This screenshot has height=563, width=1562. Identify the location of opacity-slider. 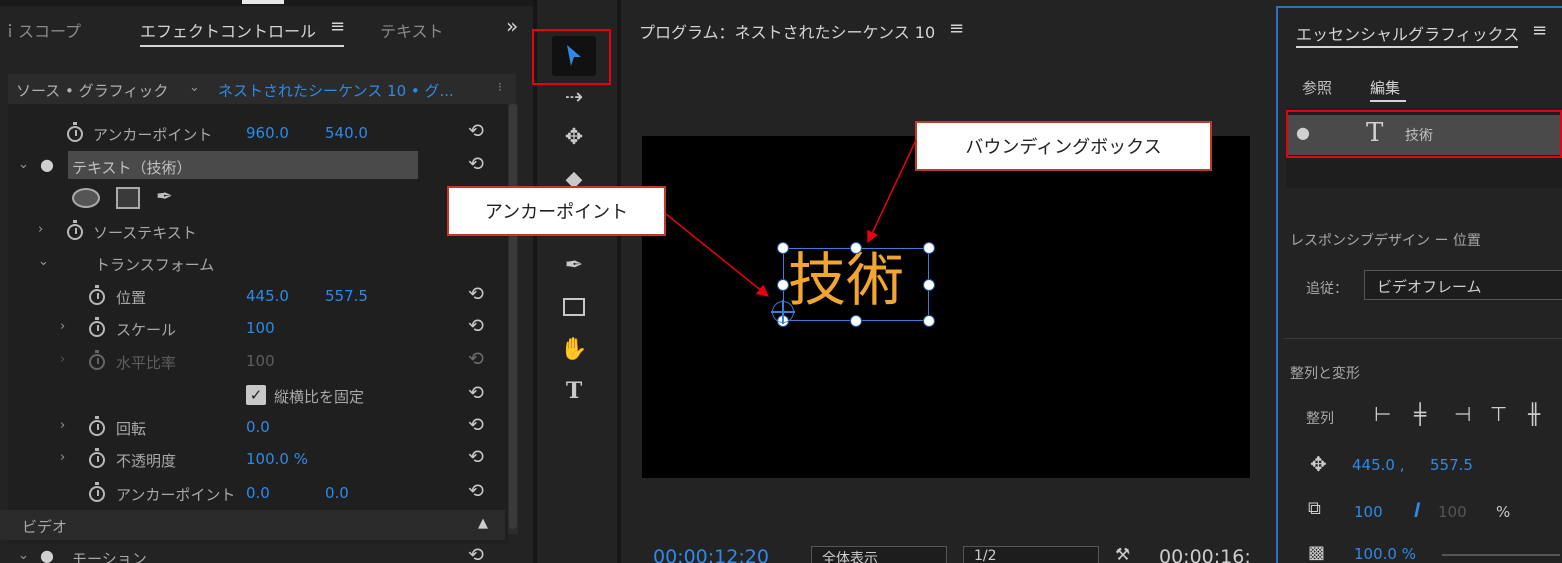
(1501, 555).